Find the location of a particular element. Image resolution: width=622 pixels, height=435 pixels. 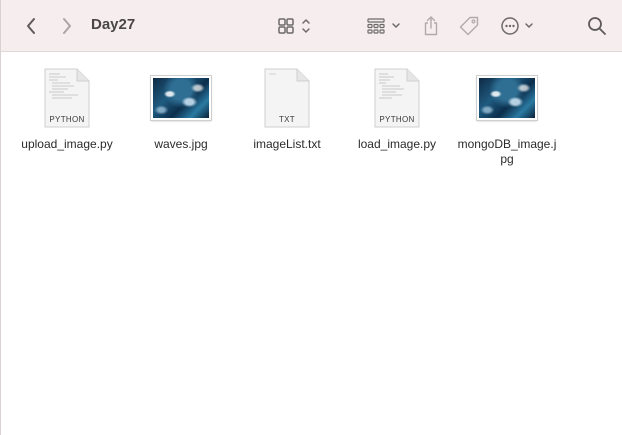

share-button is located at coordinates (431, 26).